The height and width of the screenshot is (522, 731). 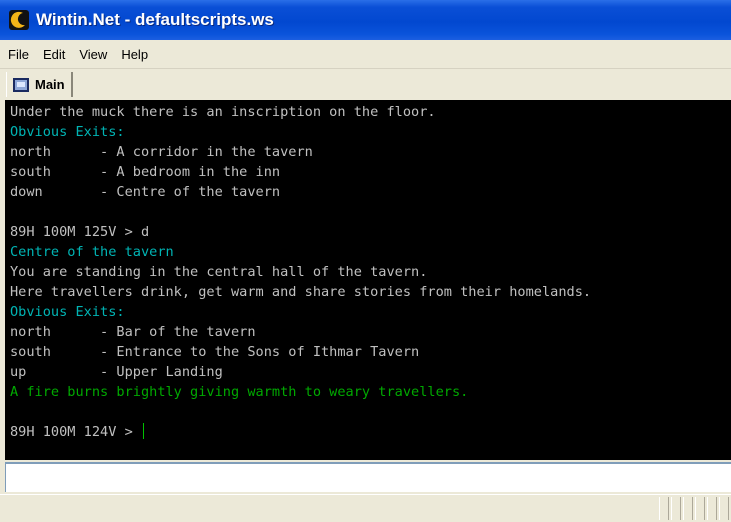 What do you see at coordinates (145, 192) in the screenshot?
I see `console-line: down - Centre of the tavern` at bounding box center [145, 192].